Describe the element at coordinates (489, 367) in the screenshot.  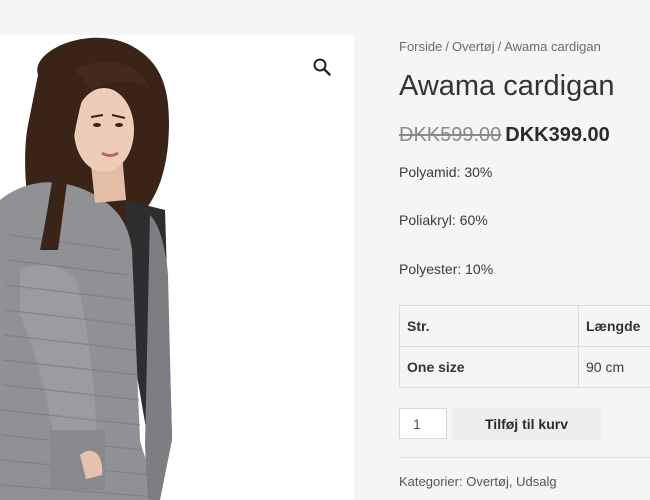
I see `table-cell: One size` at that location.